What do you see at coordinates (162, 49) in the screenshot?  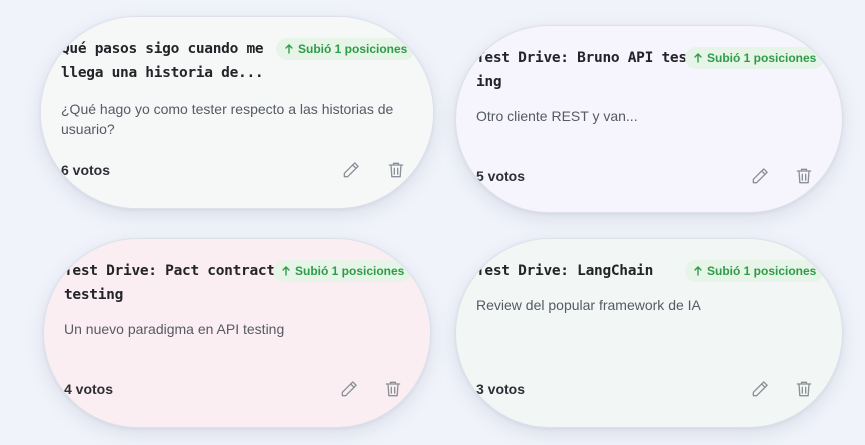 I see `topic-title-line: Qué pasos sigo cuando me` at bounding box center [162, 49].